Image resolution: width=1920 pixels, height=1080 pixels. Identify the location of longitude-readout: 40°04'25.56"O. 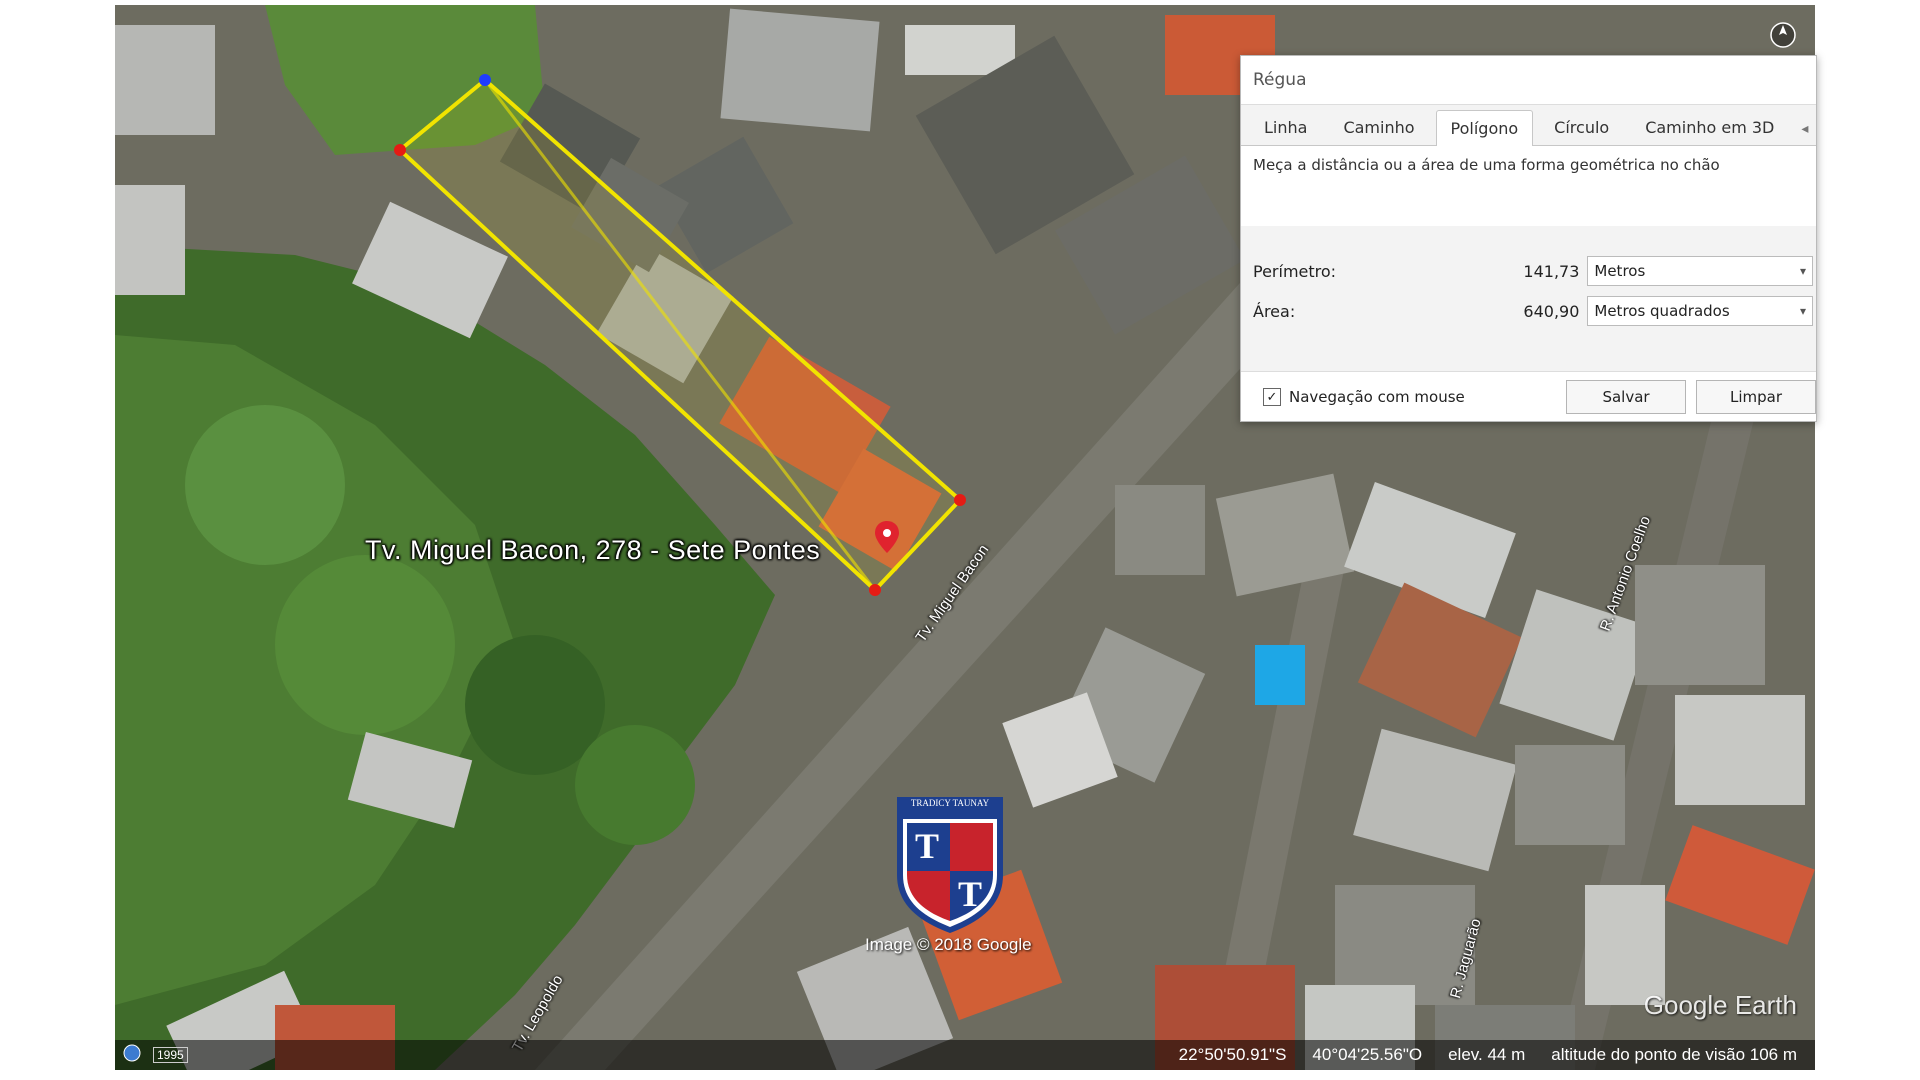
(1367, 1054).